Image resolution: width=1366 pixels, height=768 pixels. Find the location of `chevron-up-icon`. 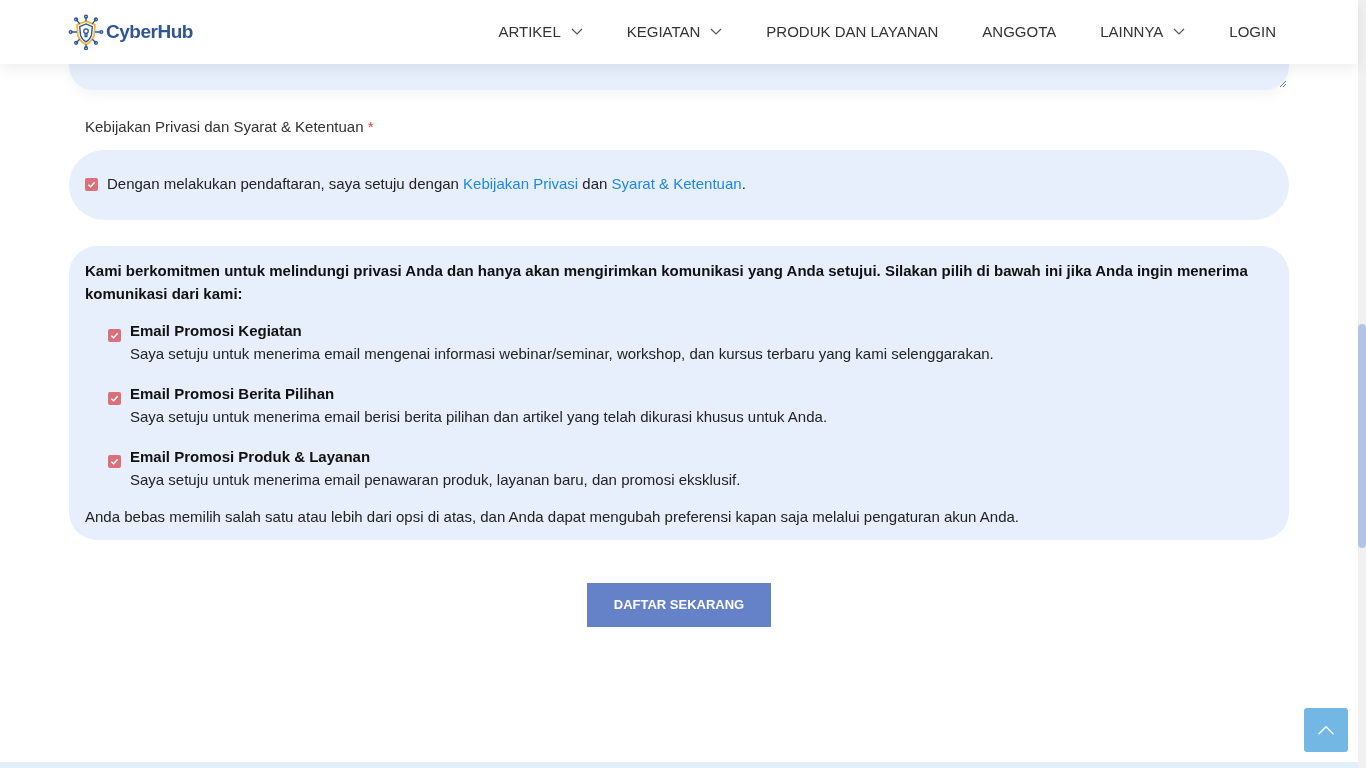

chevron-up-icon is located at coordinates (1326, 730).